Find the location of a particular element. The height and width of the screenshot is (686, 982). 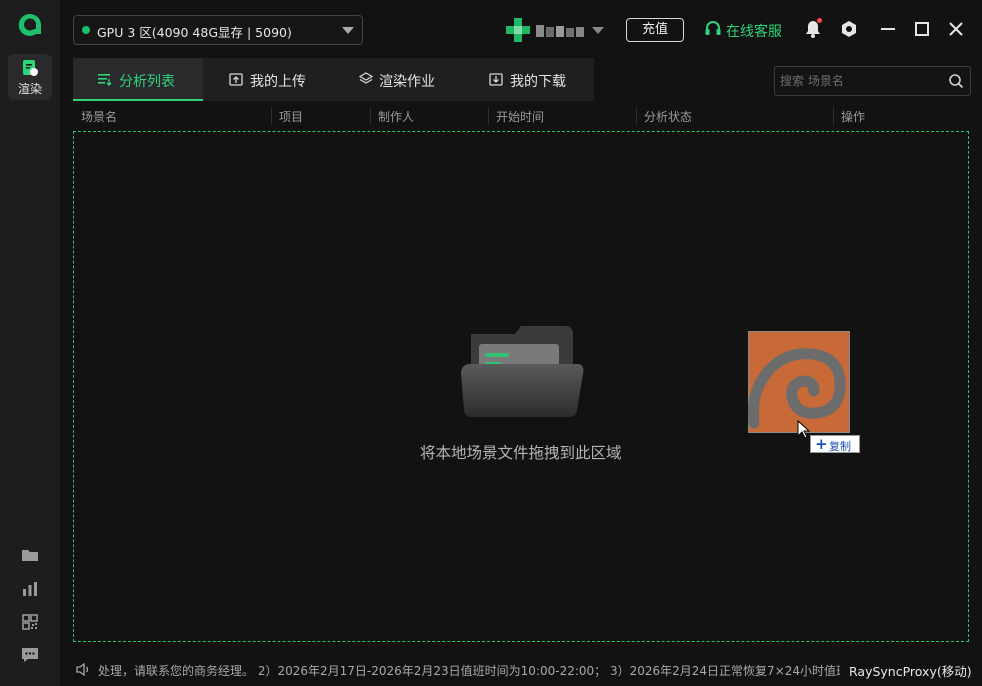

tab-my-uploads: 我的上传 is located at coordinates (268, 79).